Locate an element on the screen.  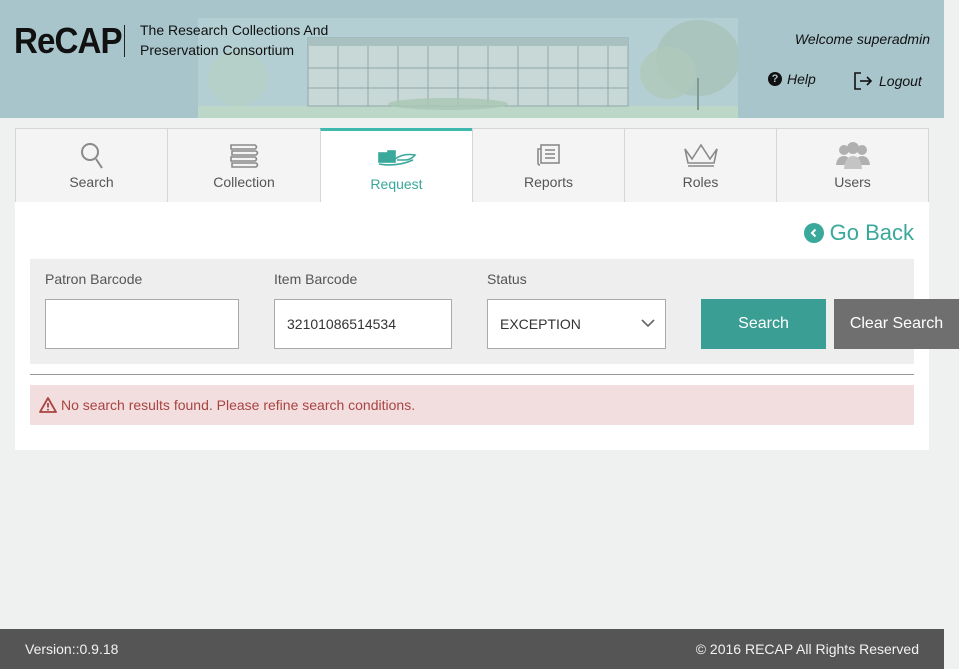
item-barcode-label: Item Barcode is located at coordinates (316, 279).